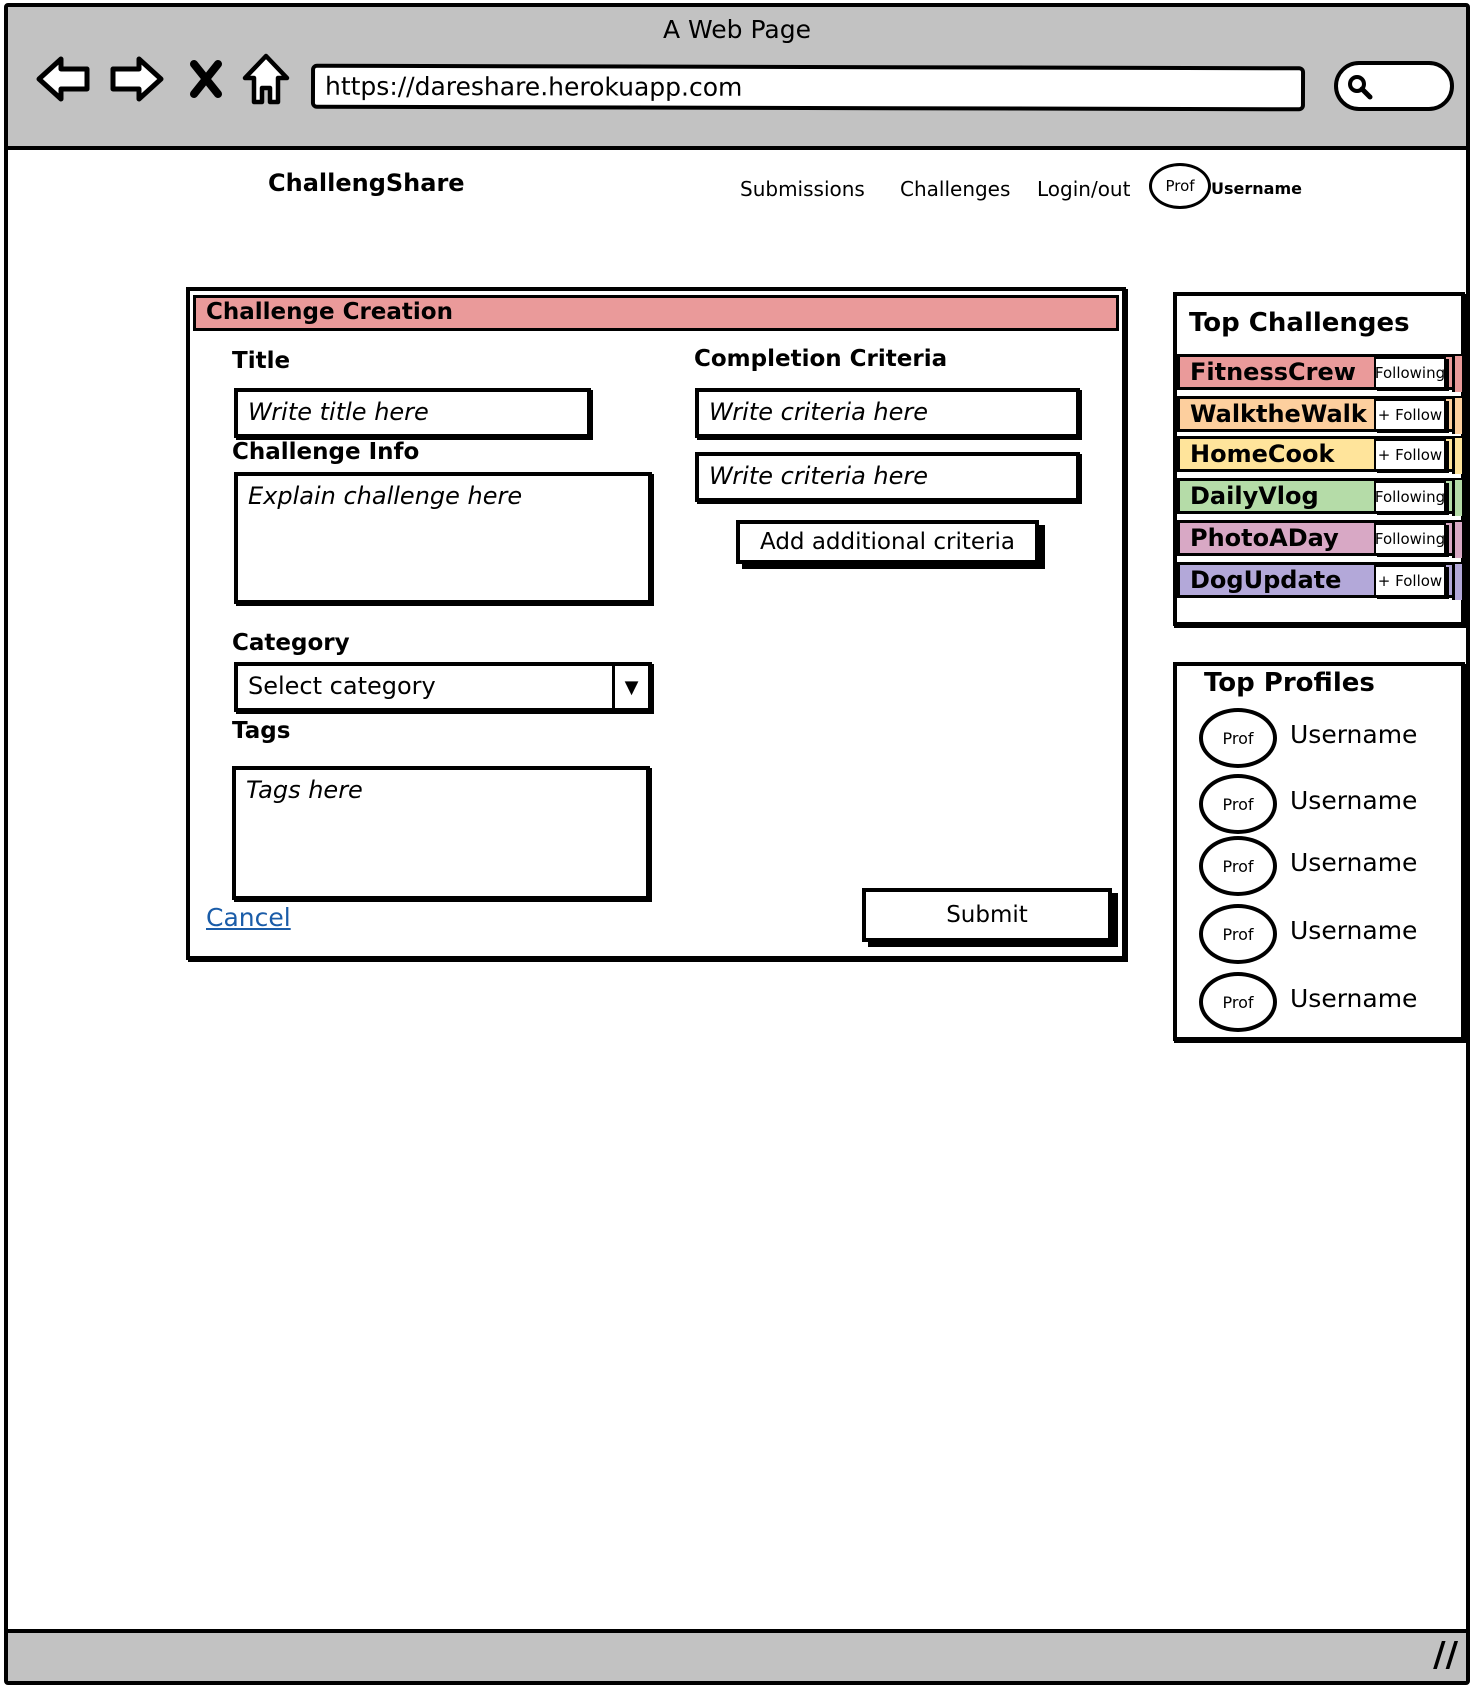 The height and width of the screenshot is (1688, 1474). I want to click on challenge-info-label: Challenge Info, so click(326, 452).